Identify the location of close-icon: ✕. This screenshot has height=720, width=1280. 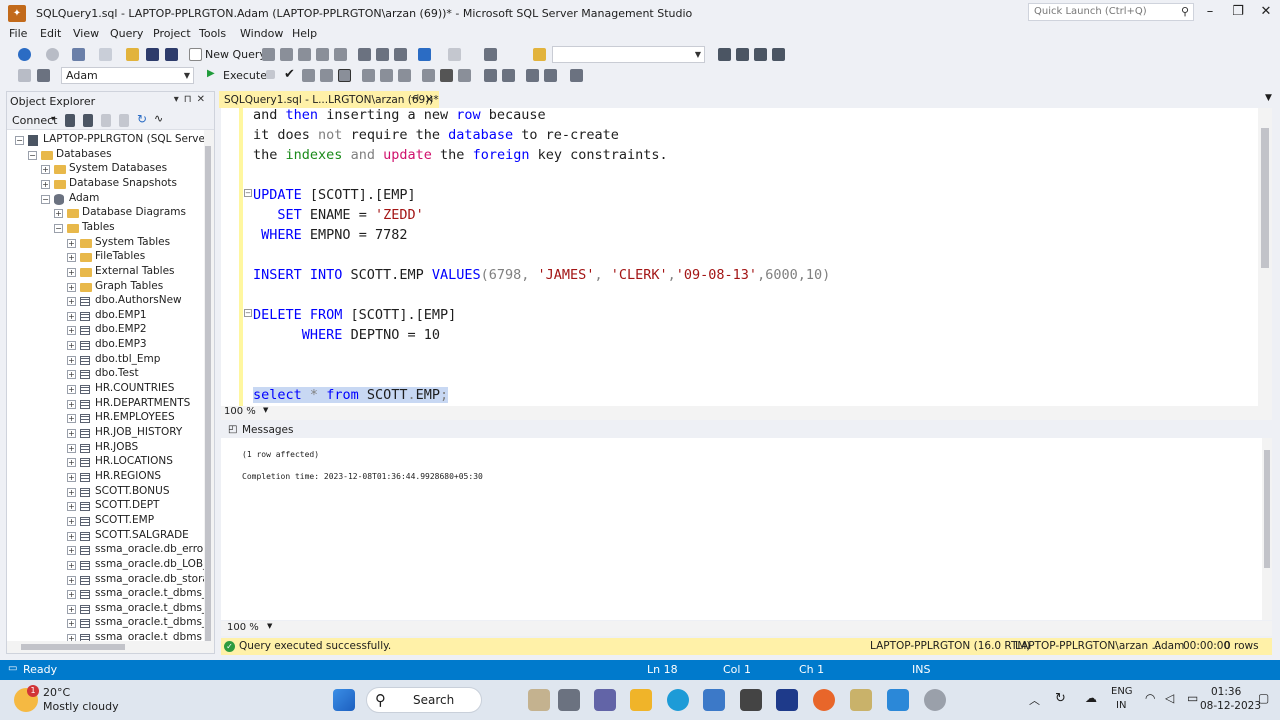
(203, 99).